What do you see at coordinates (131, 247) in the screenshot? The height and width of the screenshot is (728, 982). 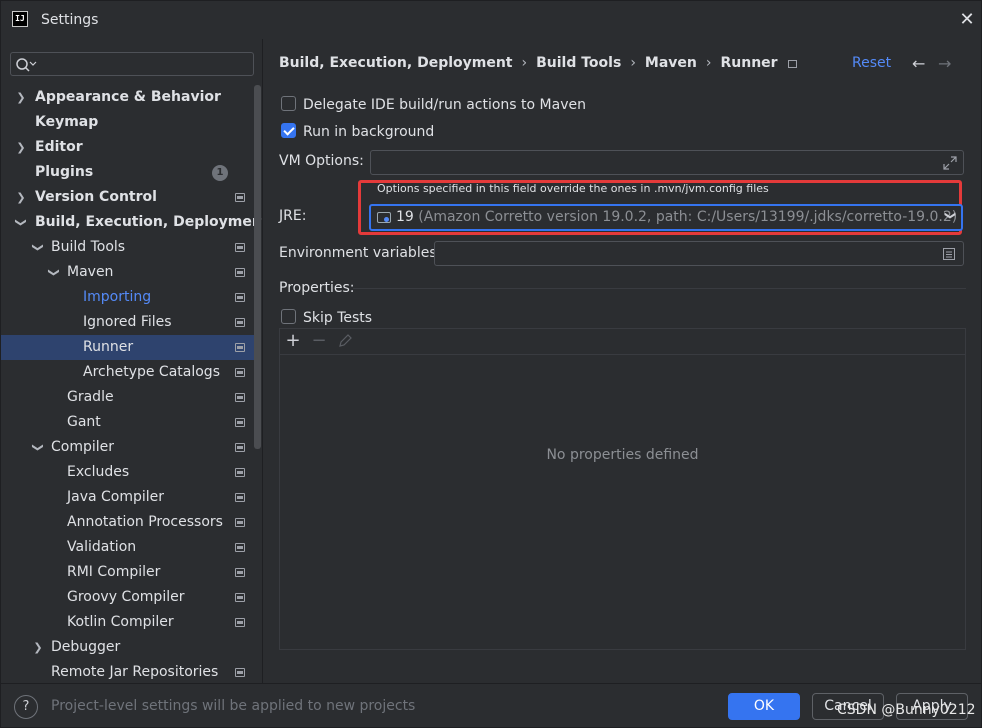 I see `sidebar-item-build-tools: ❯ Build Tools` at bounding box center [131, 247].